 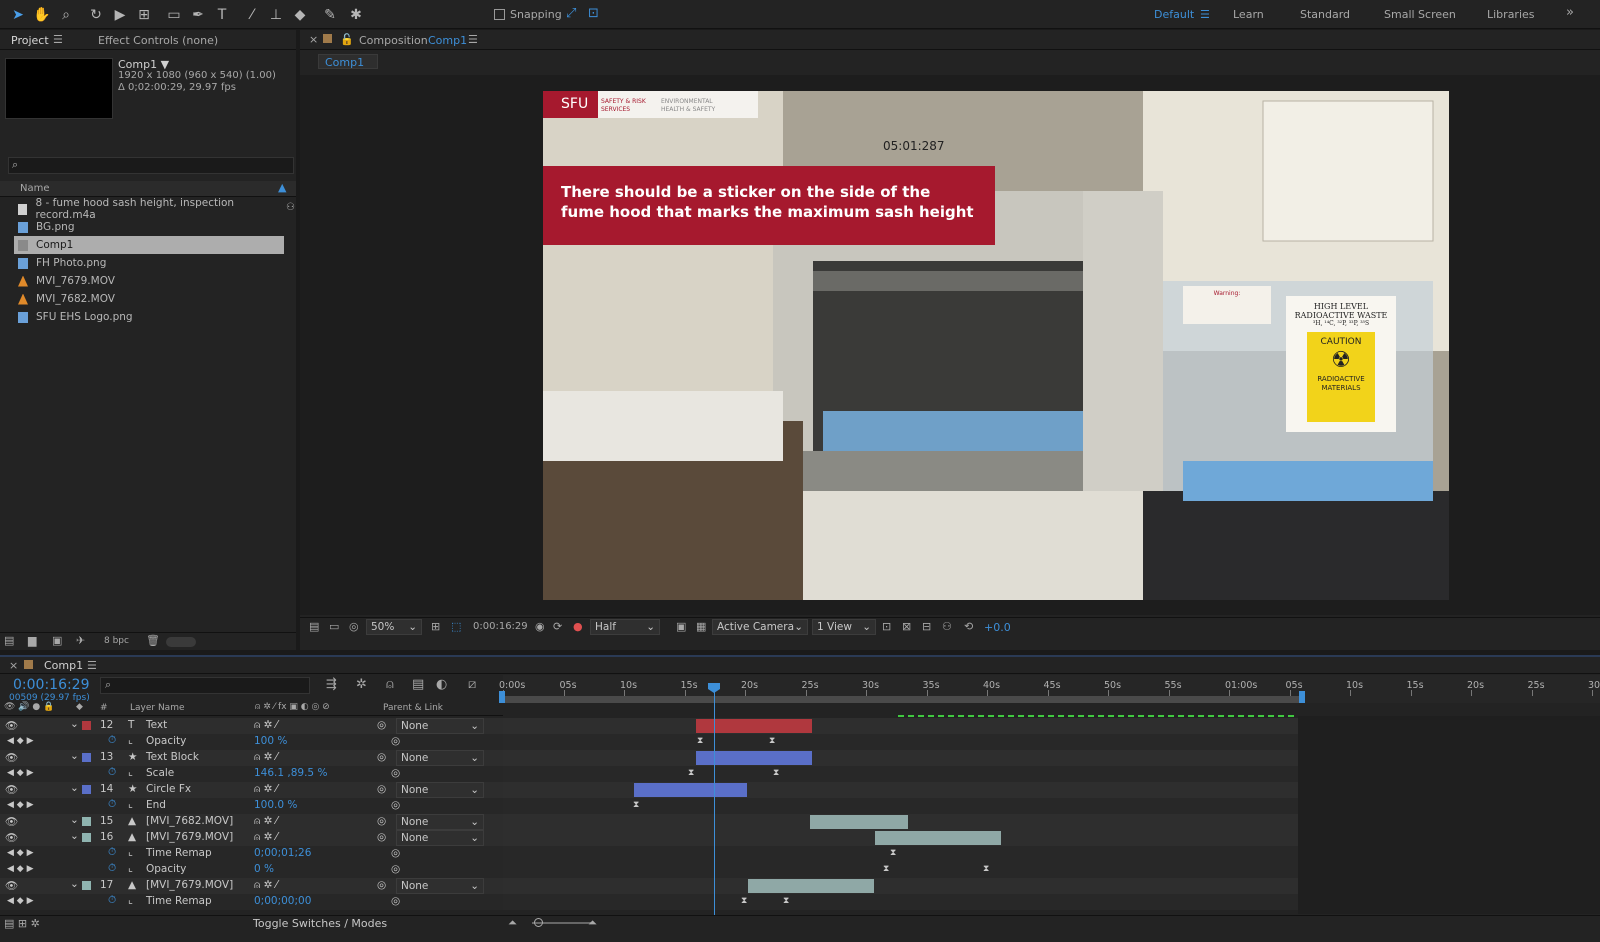 What do you see at coordinates (456, 626) in the screenshot?
I see `toggle-mask-icon: ⬚` at bounding box center [456, 626].